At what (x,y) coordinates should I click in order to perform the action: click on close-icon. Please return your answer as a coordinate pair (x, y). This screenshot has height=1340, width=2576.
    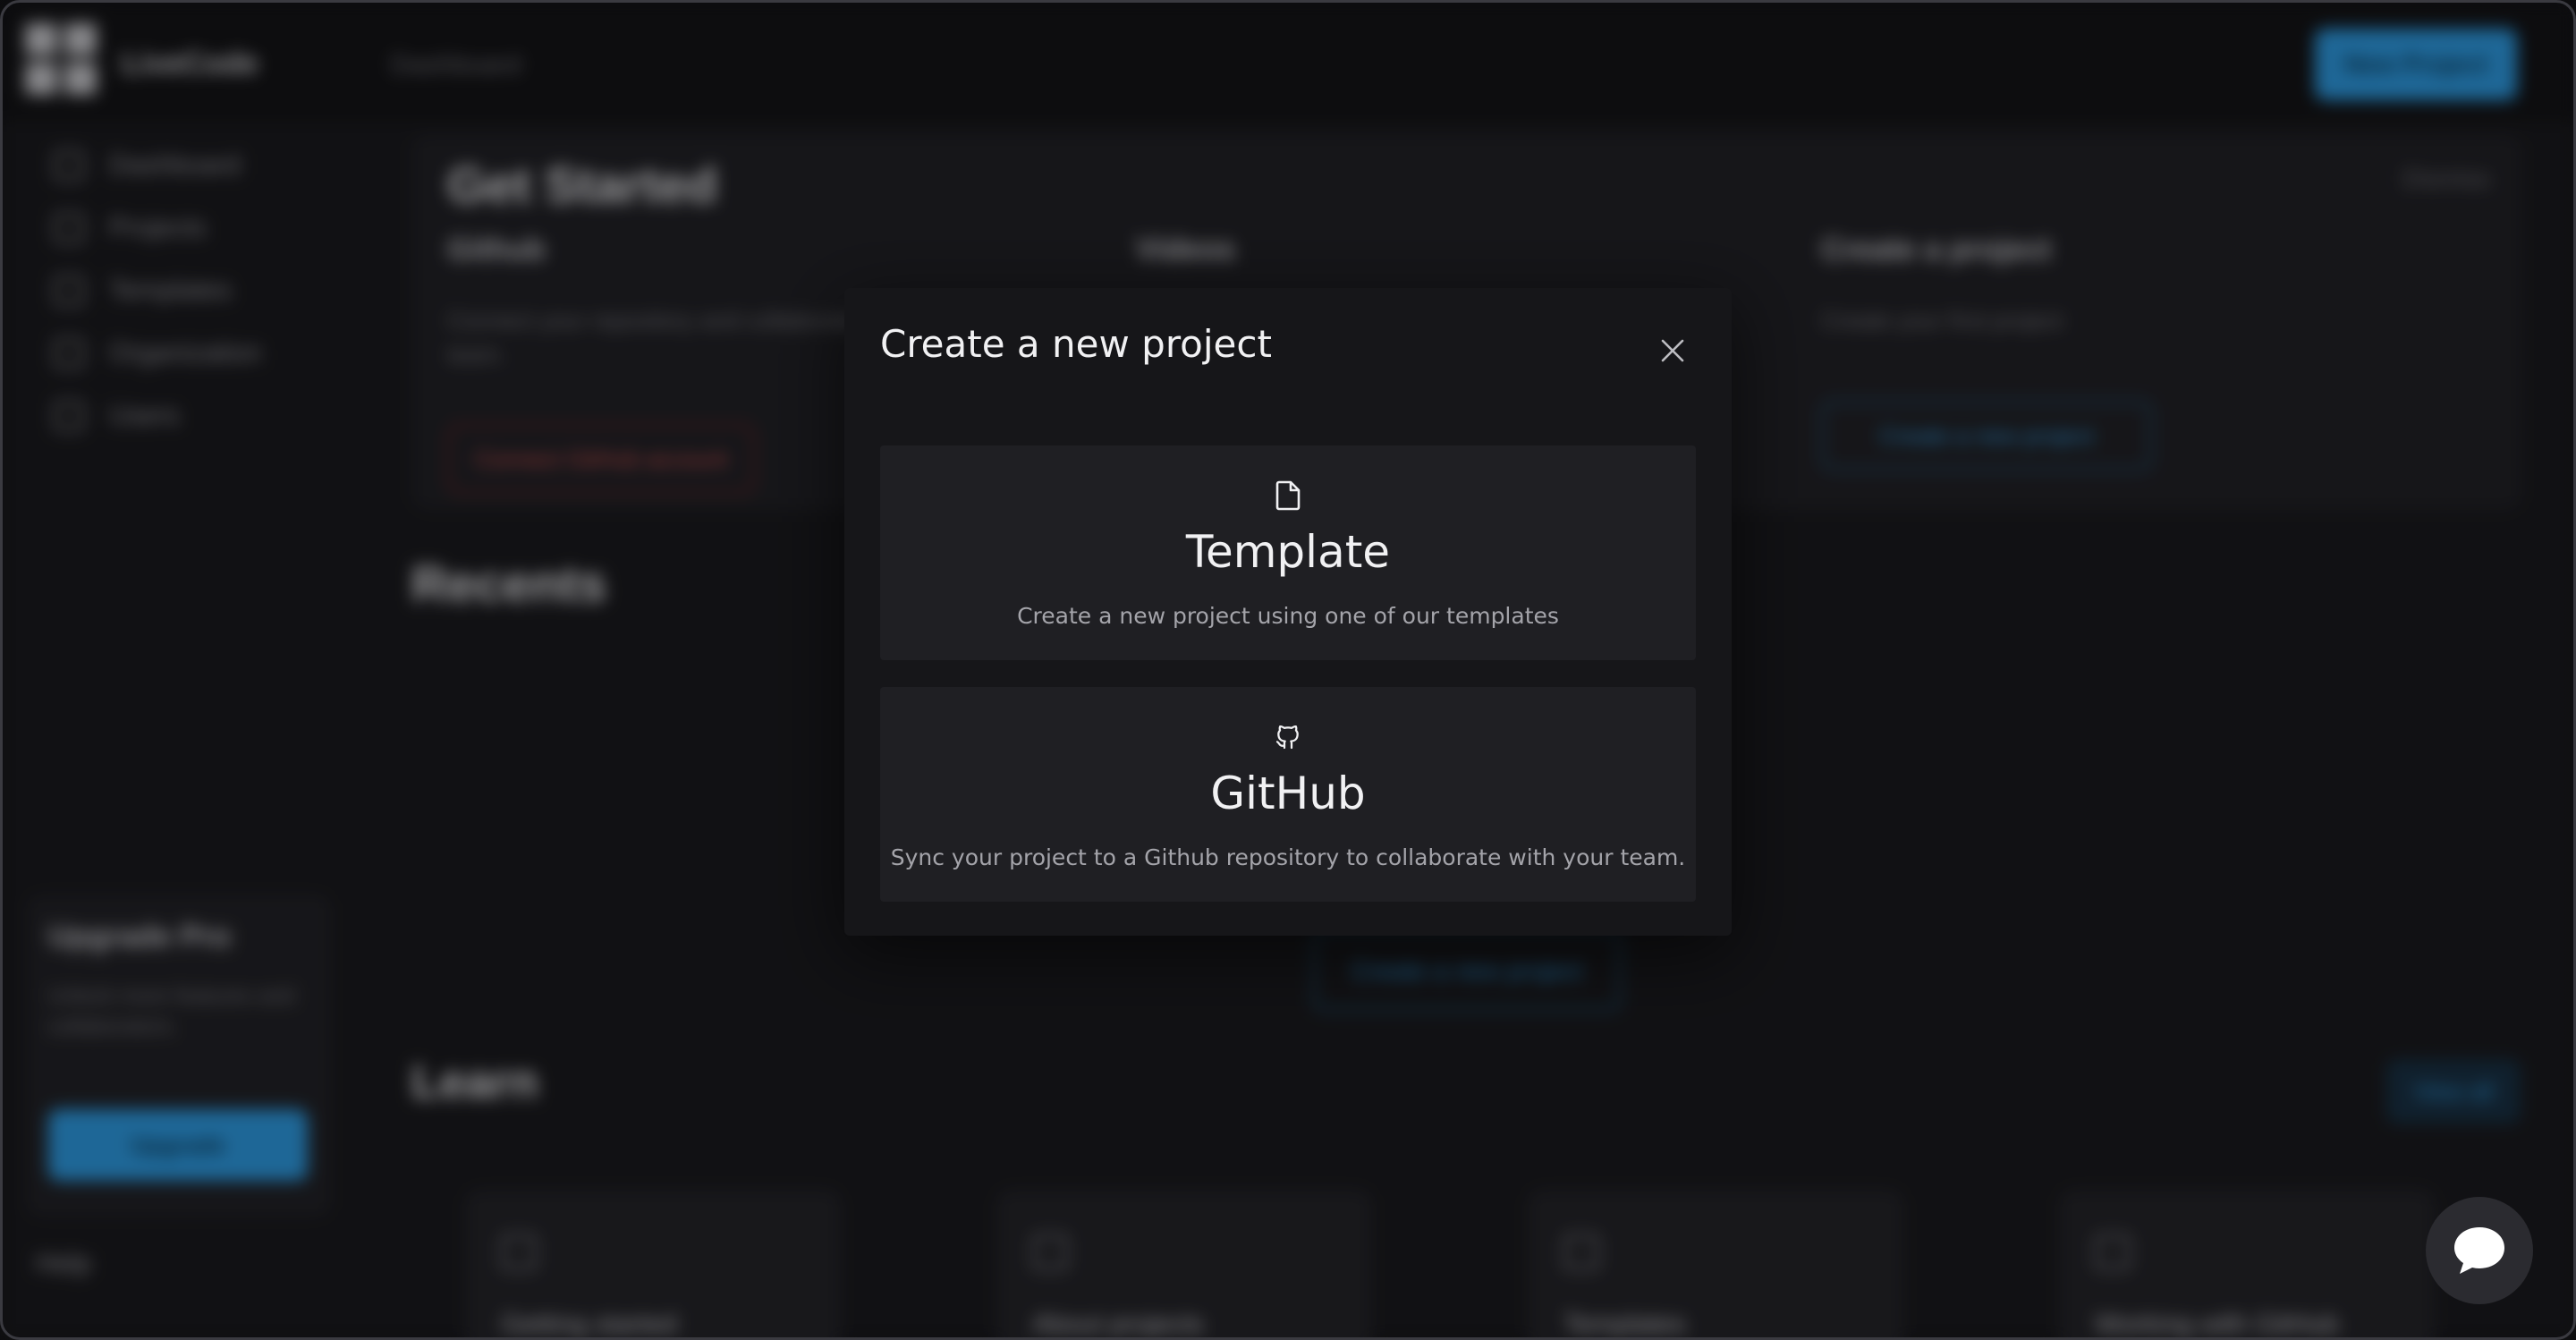
    Looking at the image, I should click on (1672, 350).